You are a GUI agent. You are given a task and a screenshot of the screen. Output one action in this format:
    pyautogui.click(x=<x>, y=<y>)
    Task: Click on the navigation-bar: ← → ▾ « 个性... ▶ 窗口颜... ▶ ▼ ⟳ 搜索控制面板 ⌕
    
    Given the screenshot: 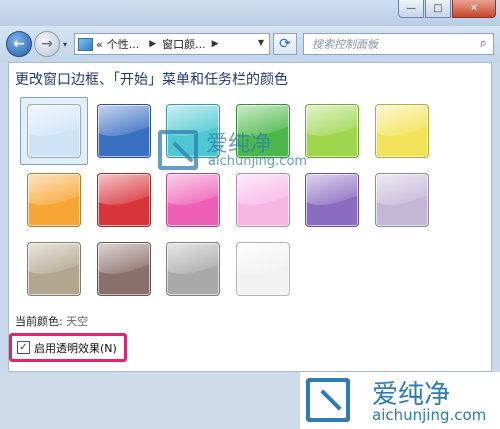 What is the action you would take?
    pyautogui.click(x=250, y=44)
    